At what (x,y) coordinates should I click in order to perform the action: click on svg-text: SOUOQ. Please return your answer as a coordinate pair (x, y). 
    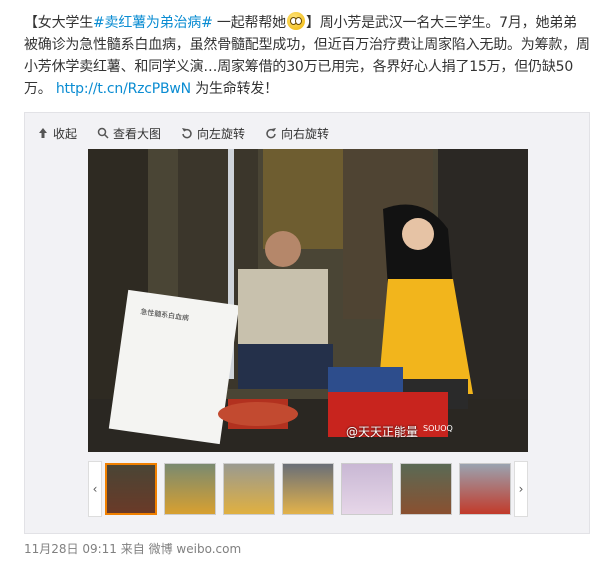
    Looking at the image, I should click on (438, 428).